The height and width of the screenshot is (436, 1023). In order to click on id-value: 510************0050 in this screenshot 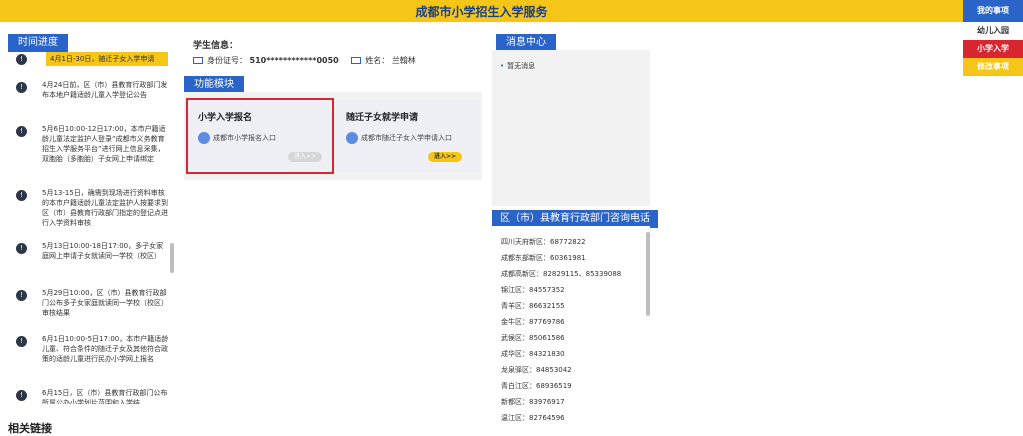, I will do `click(294, 60)`.